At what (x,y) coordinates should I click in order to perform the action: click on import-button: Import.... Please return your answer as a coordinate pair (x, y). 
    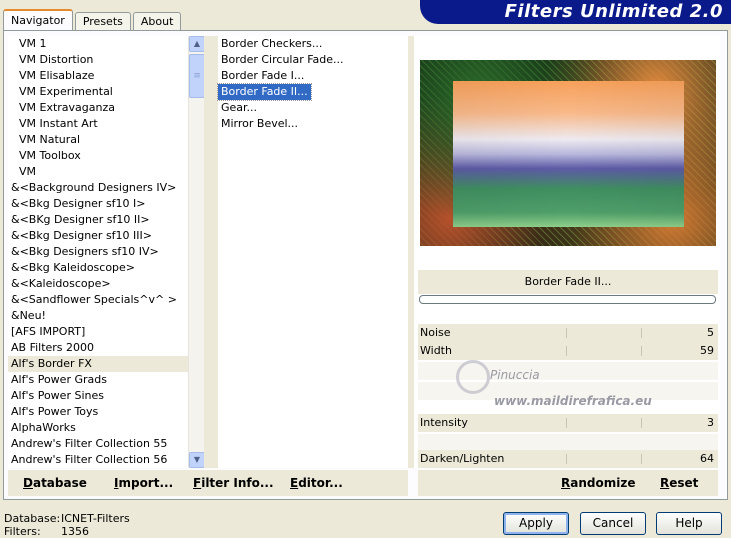
    Looking at the image, I should click on (143, 483).